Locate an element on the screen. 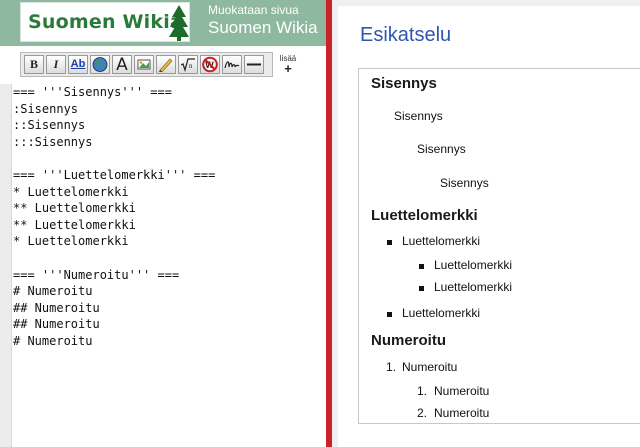 The width and height of the screenshot is (640, 447). number-marker: 2. is located at coordinates (422, 413).